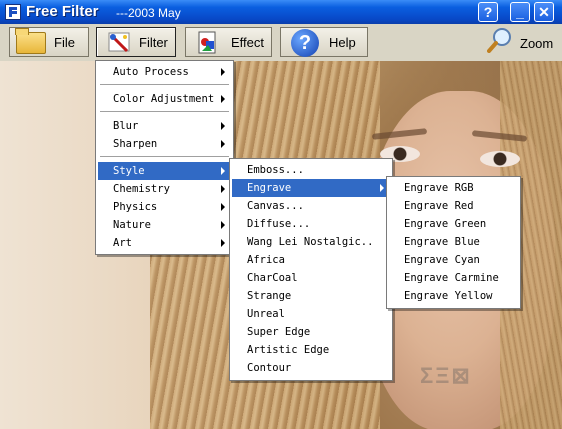 The height and width of the screenshot is (429, 562). I want to click on menu-item-label: Engrave Blue, so click(442, 242).